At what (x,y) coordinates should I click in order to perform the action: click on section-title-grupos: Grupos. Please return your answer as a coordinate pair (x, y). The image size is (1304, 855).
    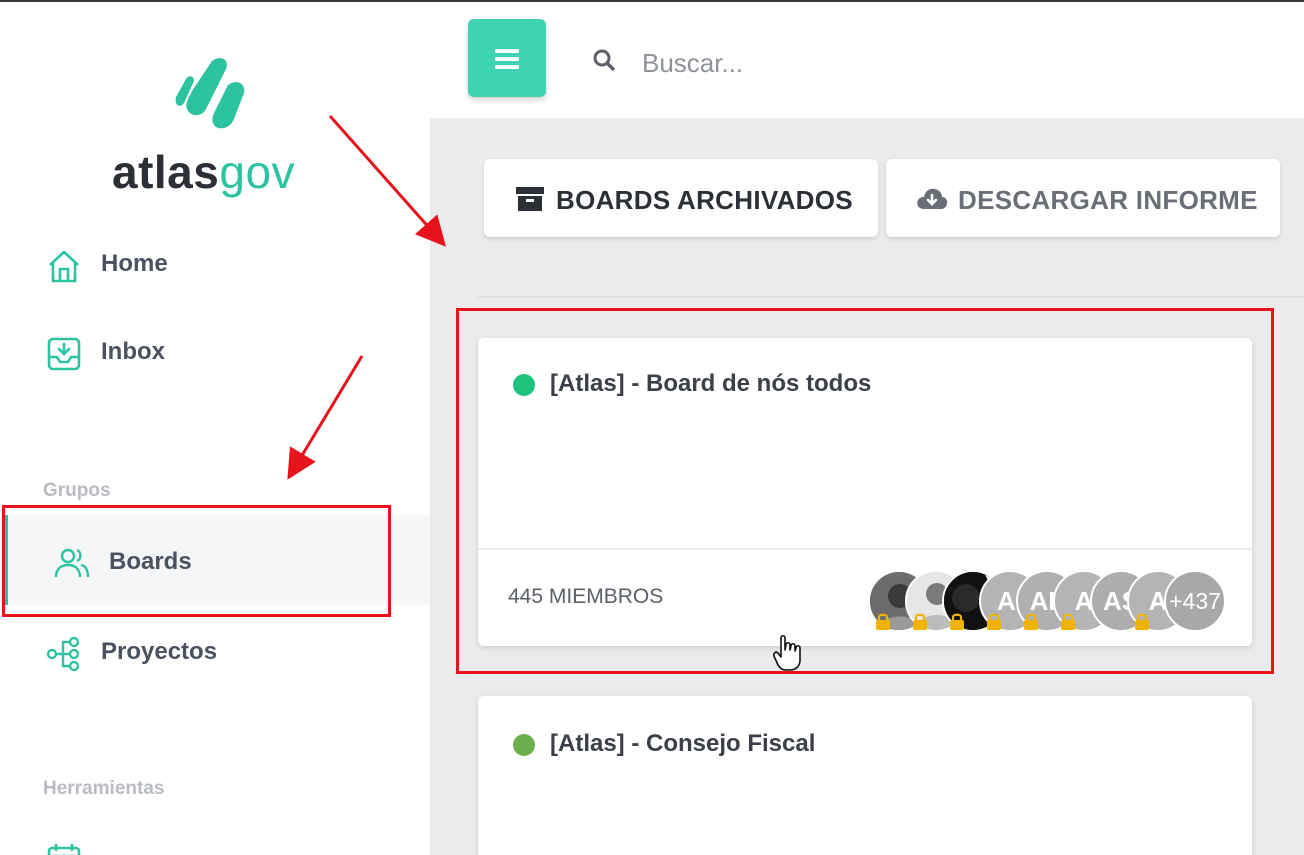
    Looking at the image, I should click on (77, 490).